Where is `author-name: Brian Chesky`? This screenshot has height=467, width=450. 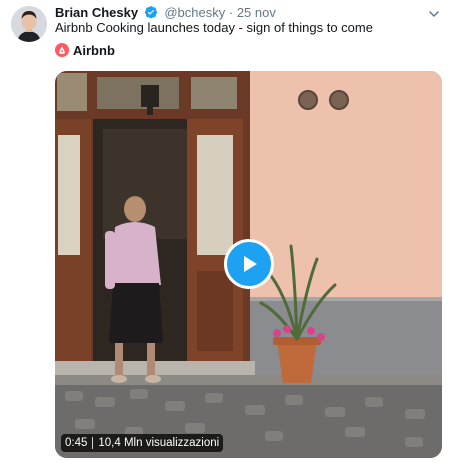
author-name: Brian Chesky is located at coordinates (96, 12).